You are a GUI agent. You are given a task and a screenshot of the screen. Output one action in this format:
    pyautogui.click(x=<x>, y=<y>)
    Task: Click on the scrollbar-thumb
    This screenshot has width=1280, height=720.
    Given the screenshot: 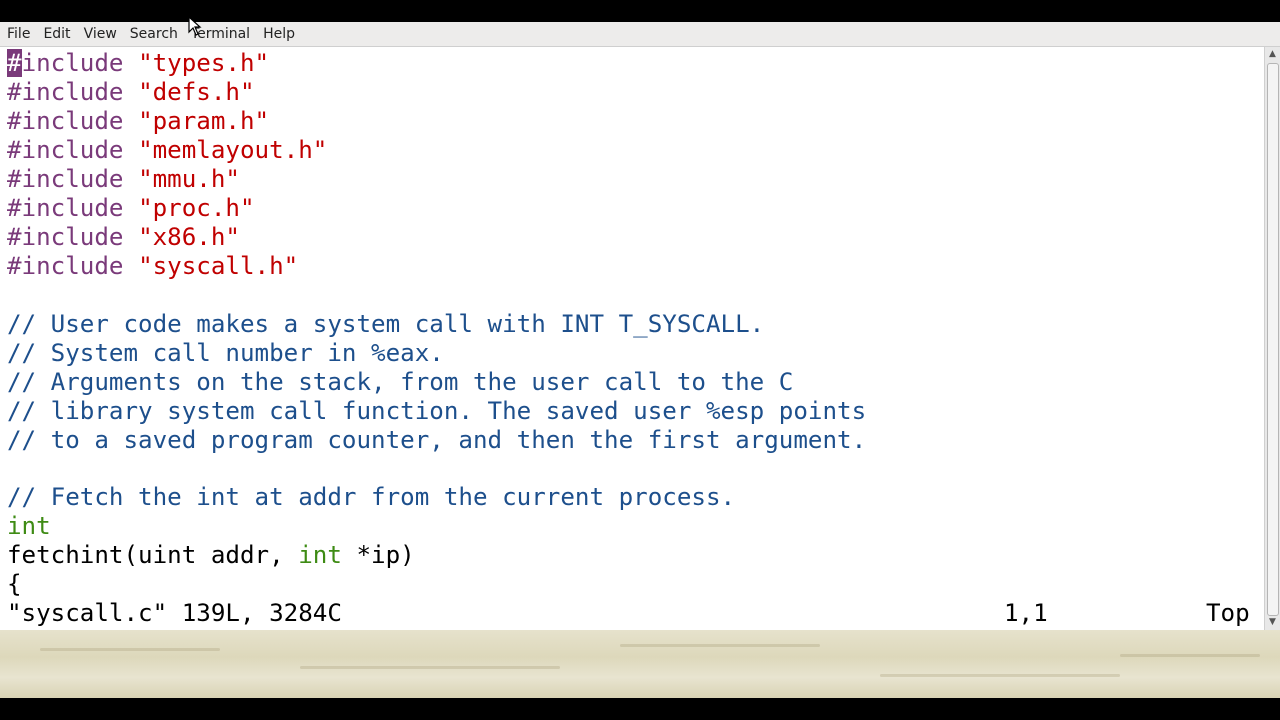 What is the action you would take?
    pyautogui.click(x=1273, y=339)
    